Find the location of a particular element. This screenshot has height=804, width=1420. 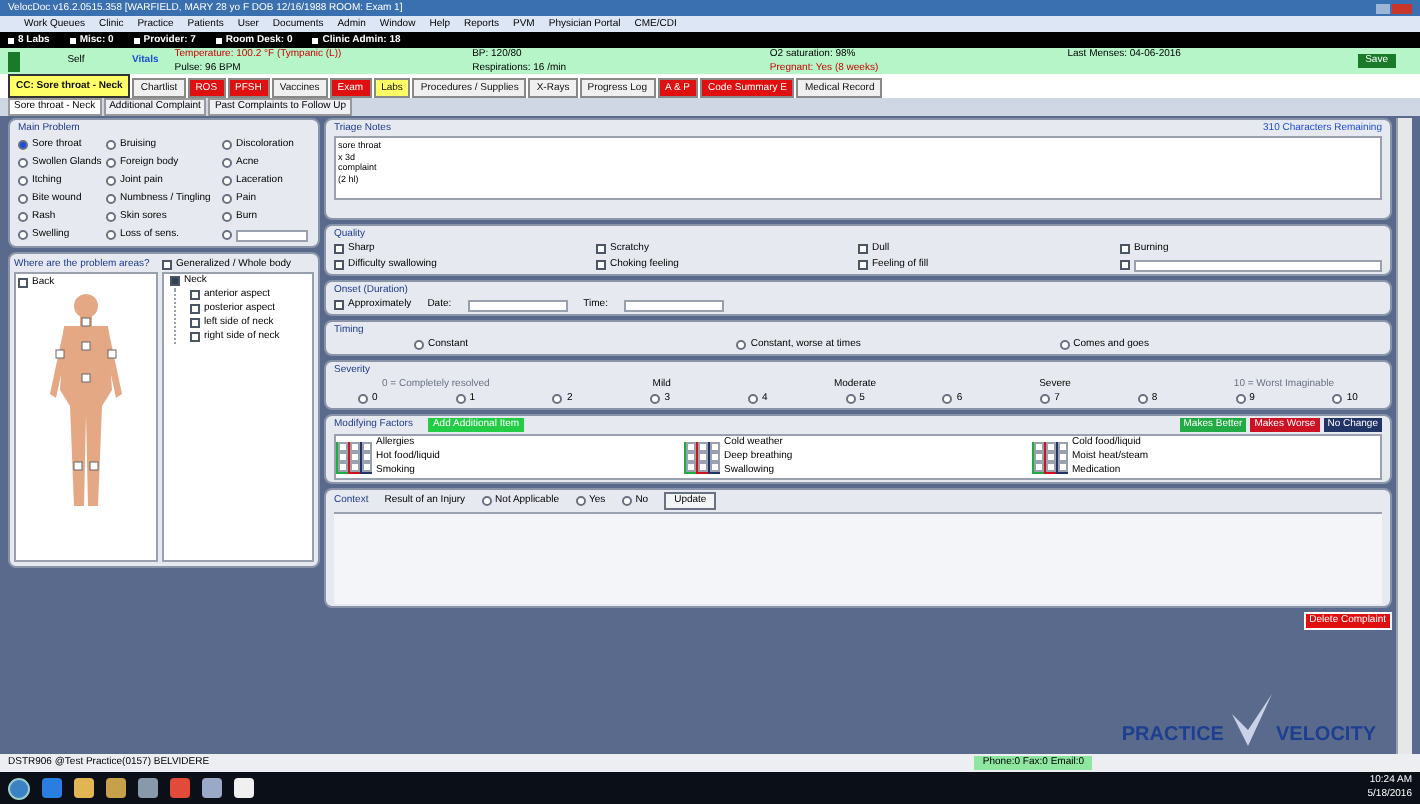

time-field is located at coordinates (673, 305).